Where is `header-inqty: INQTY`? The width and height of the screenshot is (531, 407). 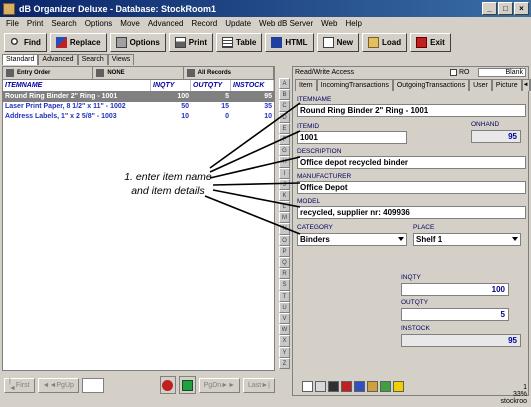
header-inqty: INQTY is located at coordinates (171, 85).